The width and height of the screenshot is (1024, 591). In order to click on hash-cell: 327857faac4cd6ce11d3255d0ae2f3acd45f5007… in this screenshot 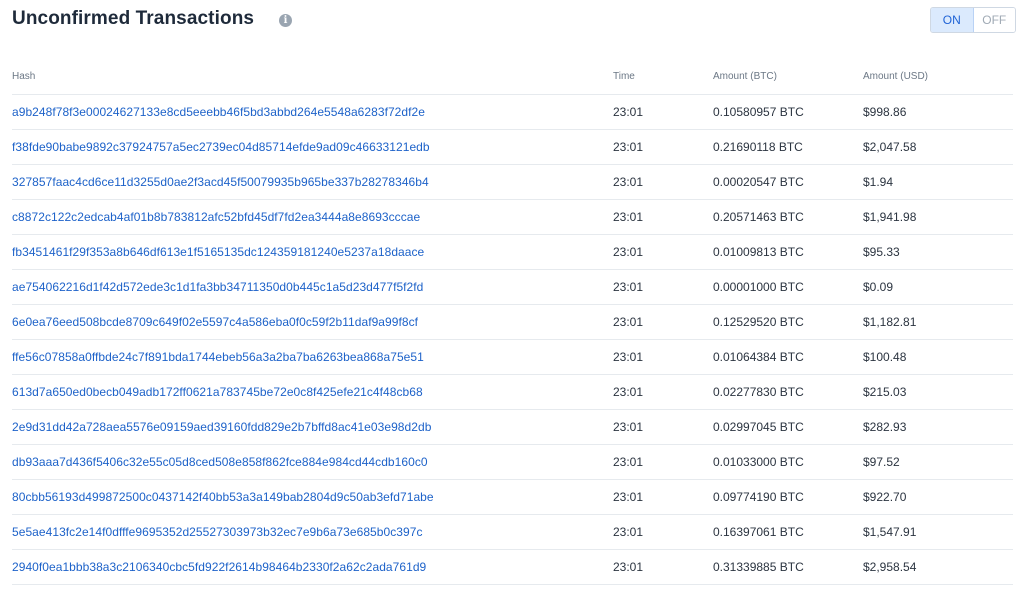, I will do `click(220, 182)`.